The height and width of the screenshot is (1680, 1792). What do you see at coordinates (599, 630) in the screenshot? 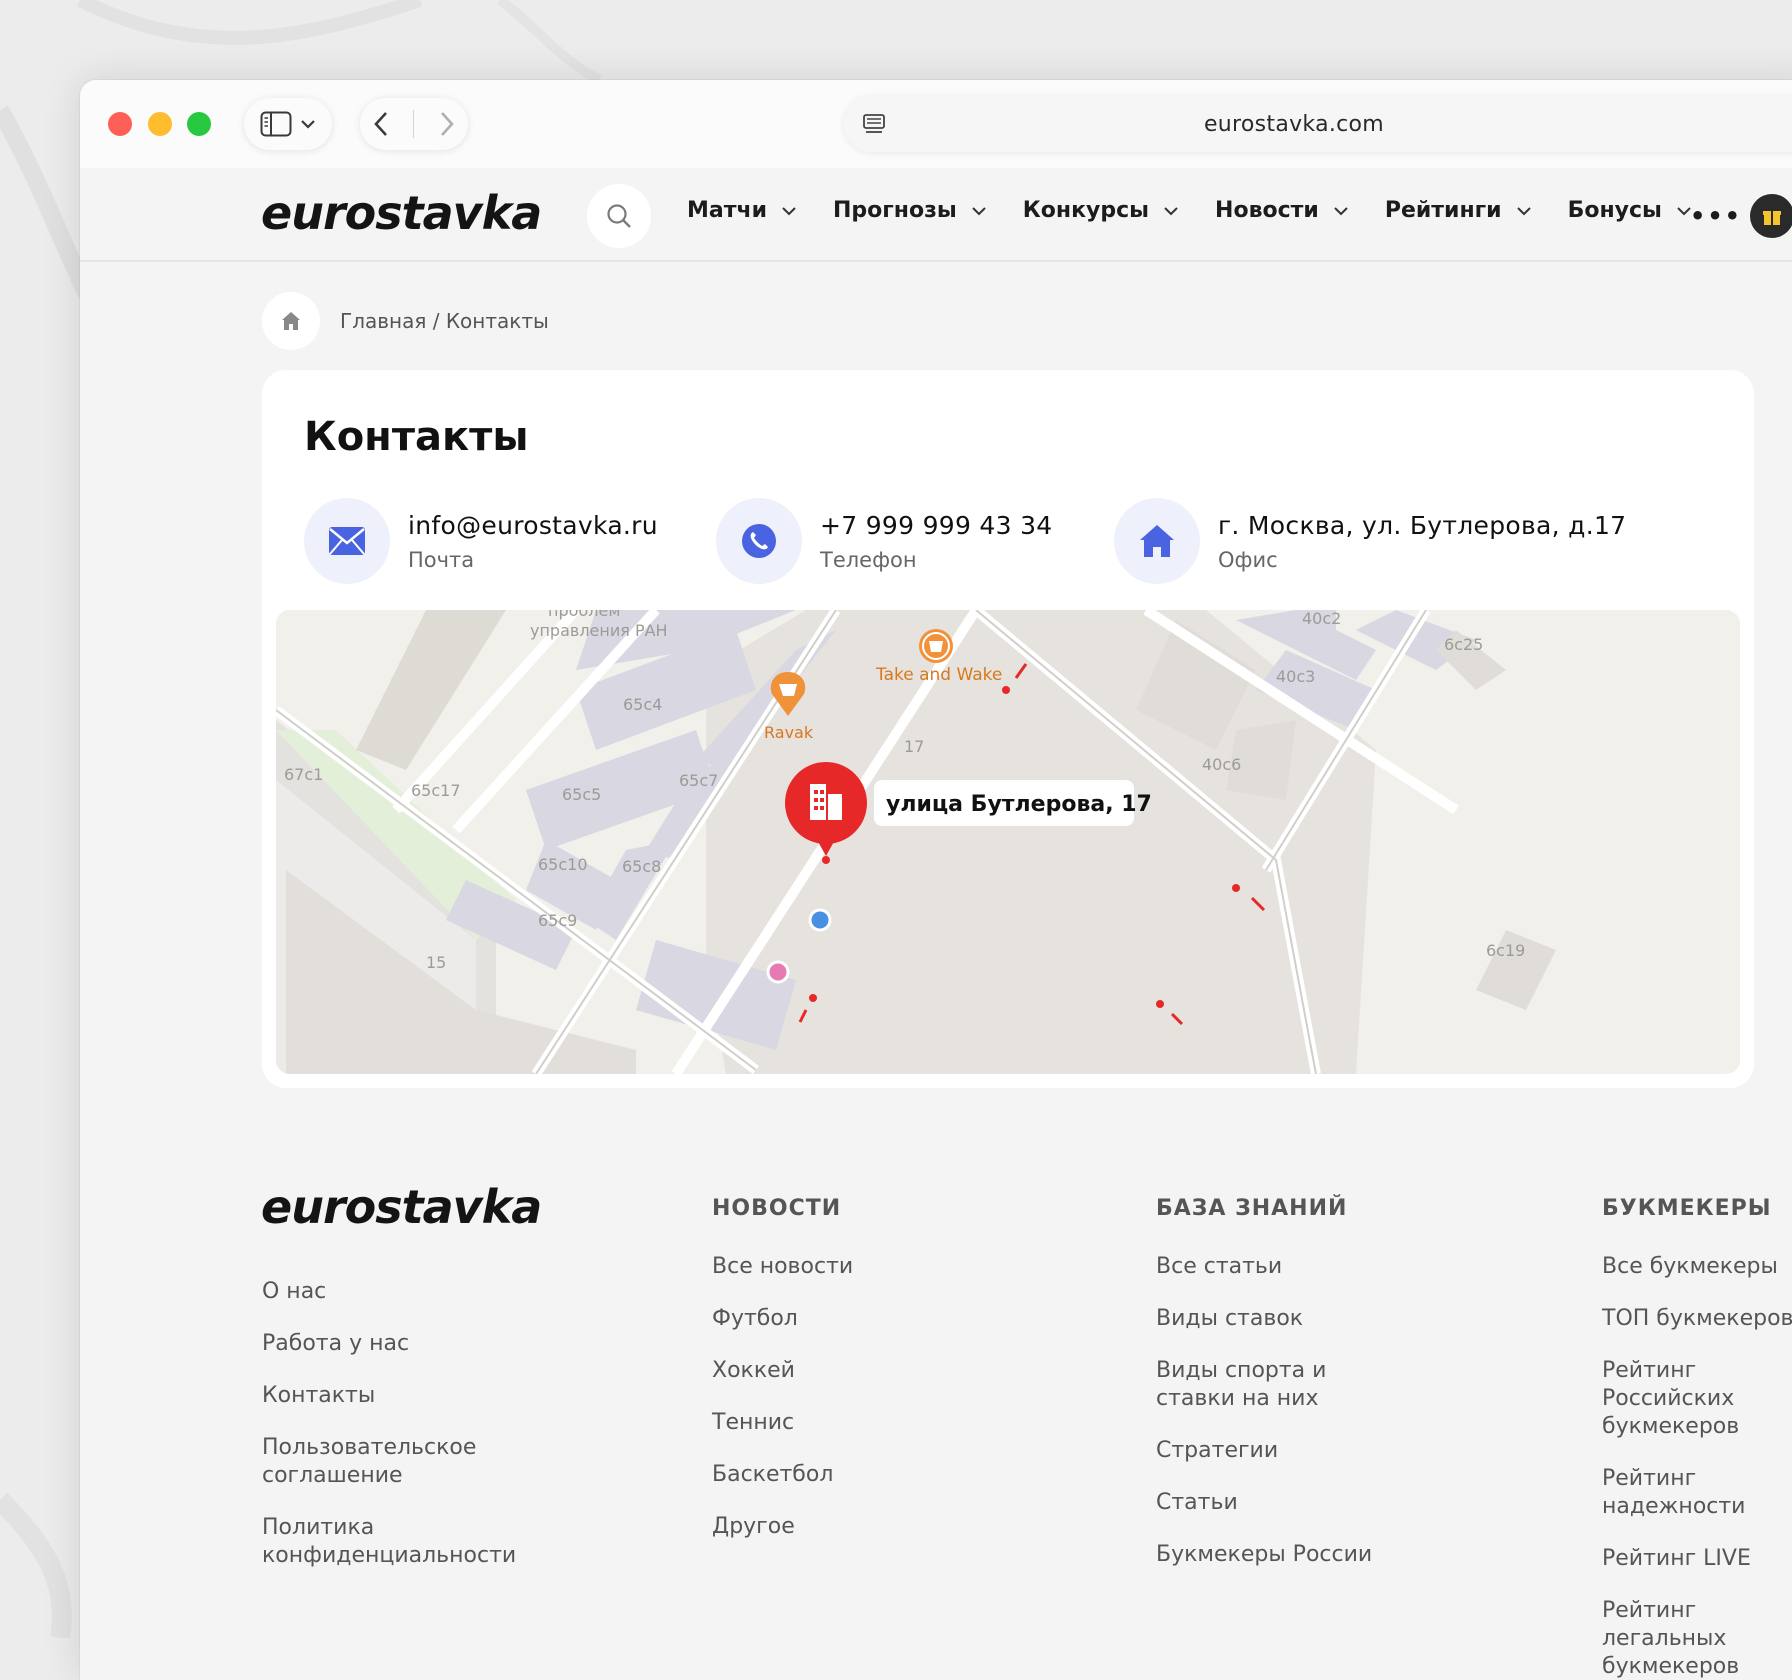
I see `map-label: управления РАН` at bounding box center [599, 630].